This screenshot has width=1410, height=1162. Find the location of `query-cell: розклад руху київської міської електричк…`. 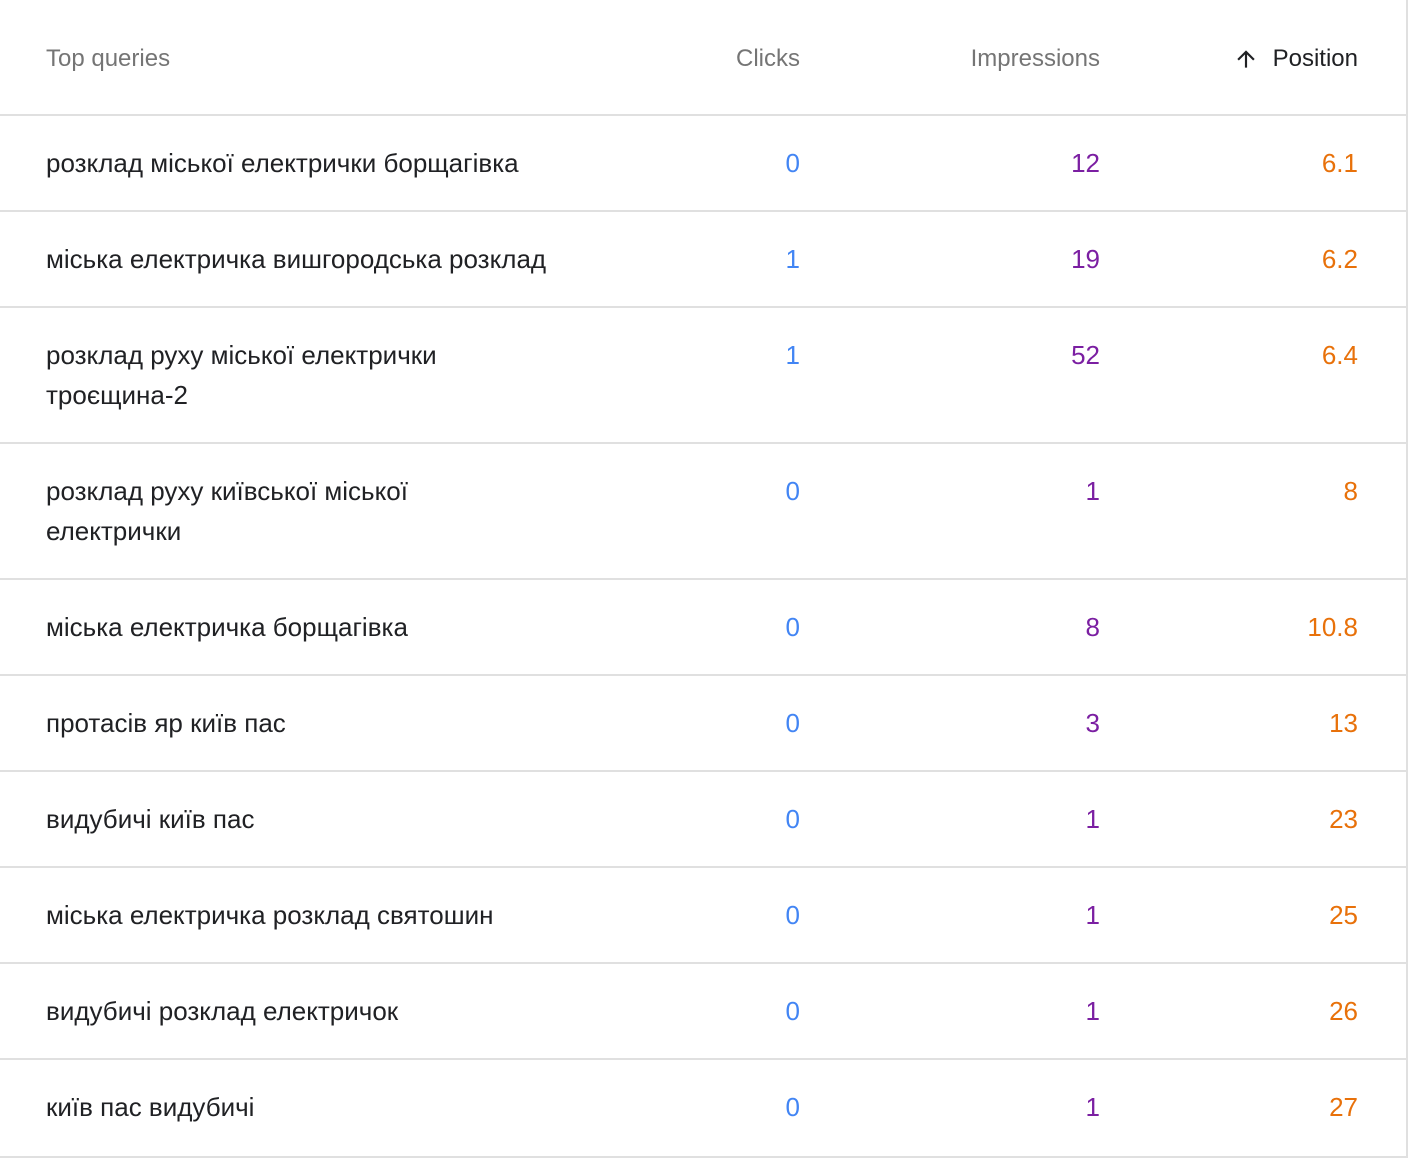

query-cell: розклад руху київської міської електричк… is located at coordinates (227, 511).